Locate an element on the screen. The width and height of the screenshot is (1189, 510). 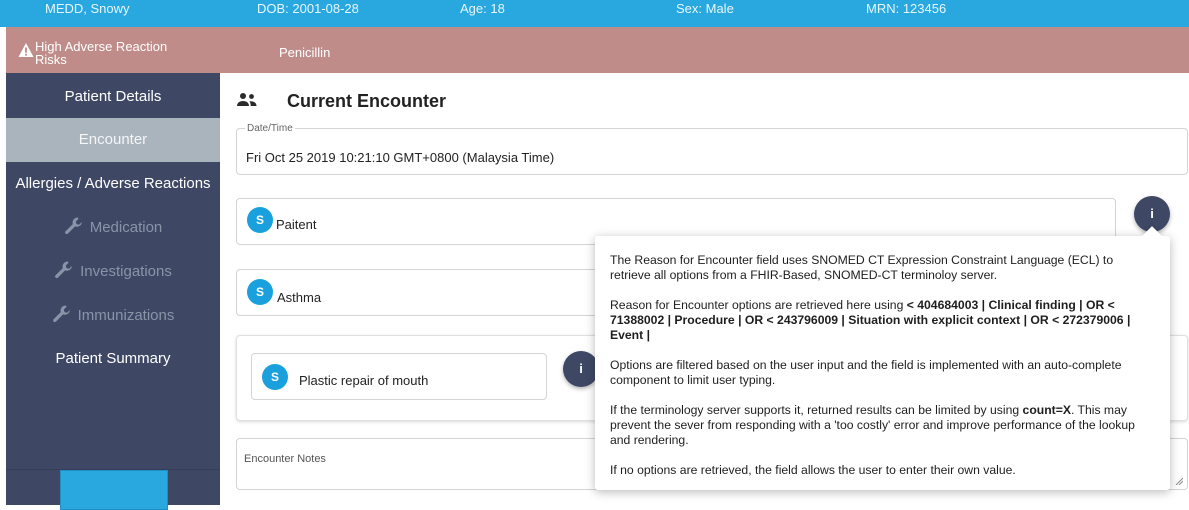
sidebar-item-label: Allergies / Adverse Reactions is located at coordinates (113, 183).